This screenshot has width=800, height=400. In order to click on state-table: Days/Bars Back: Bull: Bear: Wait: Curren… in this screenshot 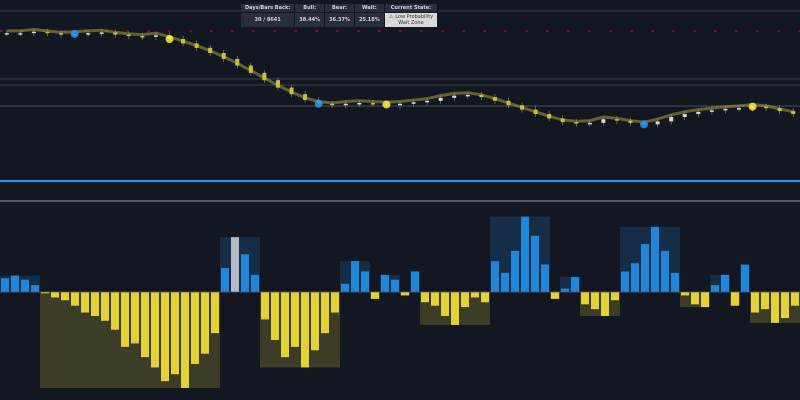, I will do `click(339, 15)`.